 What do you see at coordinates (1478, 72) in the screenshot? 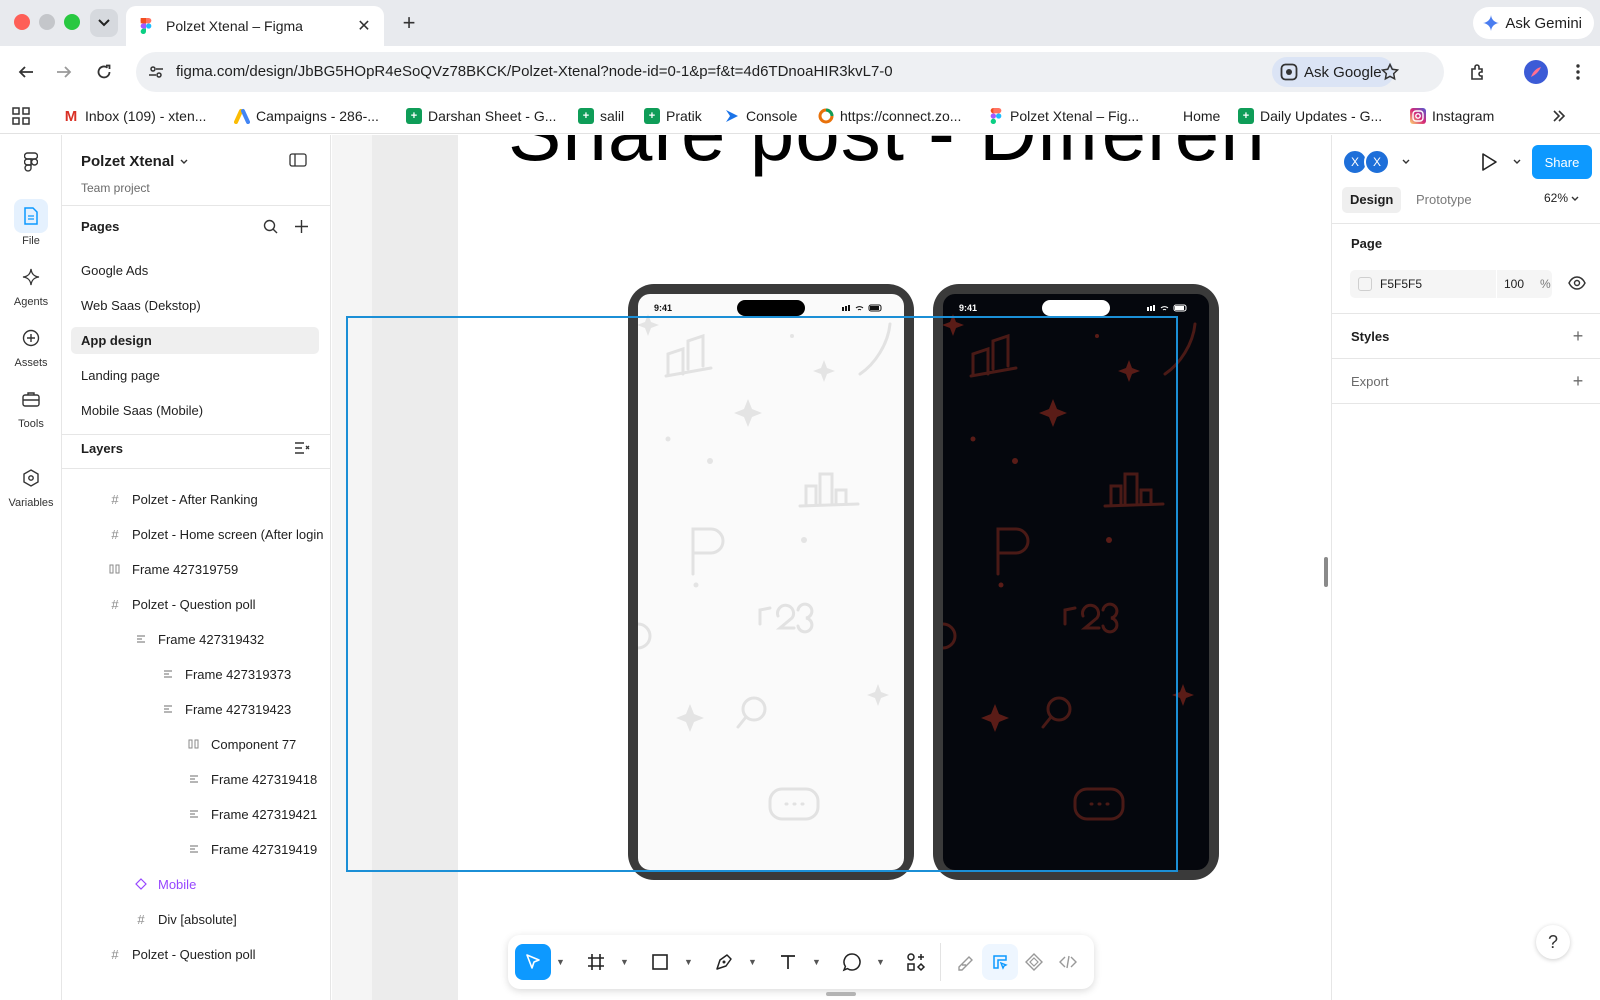
I see `extensions-icon` at bounding box center [1478, 72].